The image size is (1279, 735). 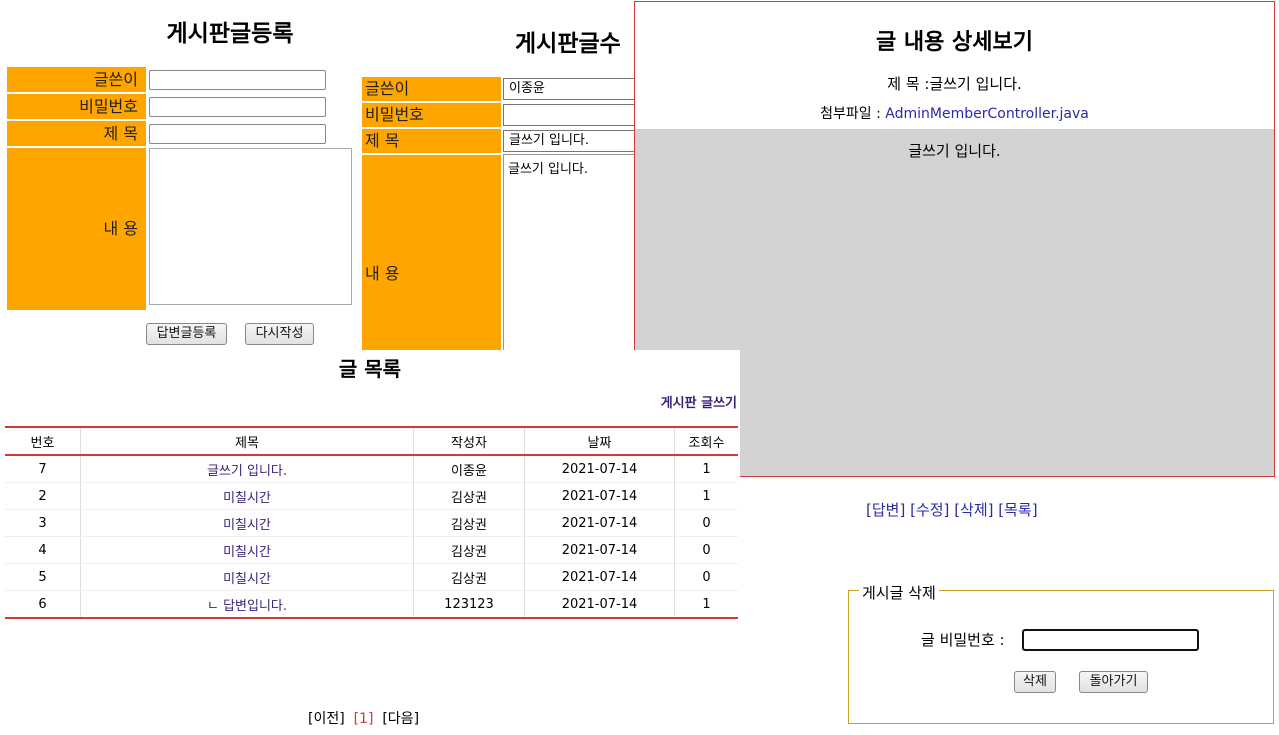 I want to click on table-header-row: 번호 제목 작성자 날짜 조회수, so click(x=371, y=441).